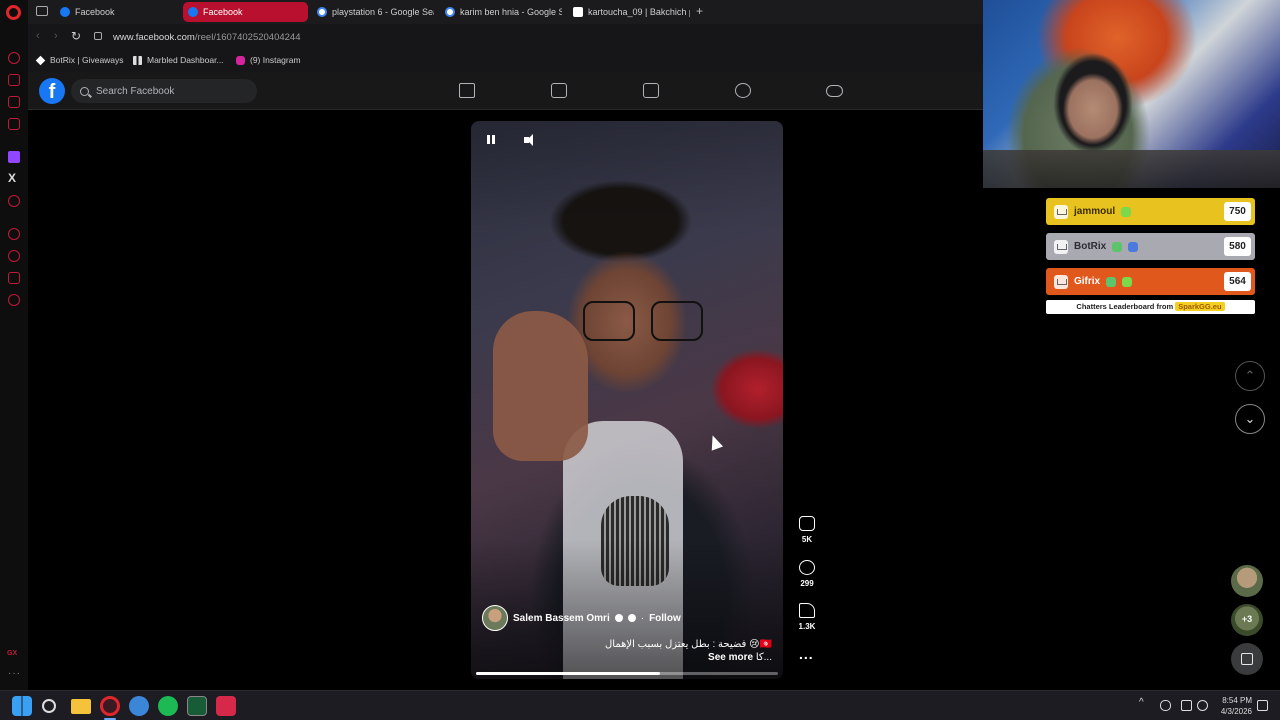 The height and width of the screenshot is (720, 1280). What do you see at coordinates (618, 618) in the screenshot?
I see `verified-badge-icon` at bounding box center [618, 618].